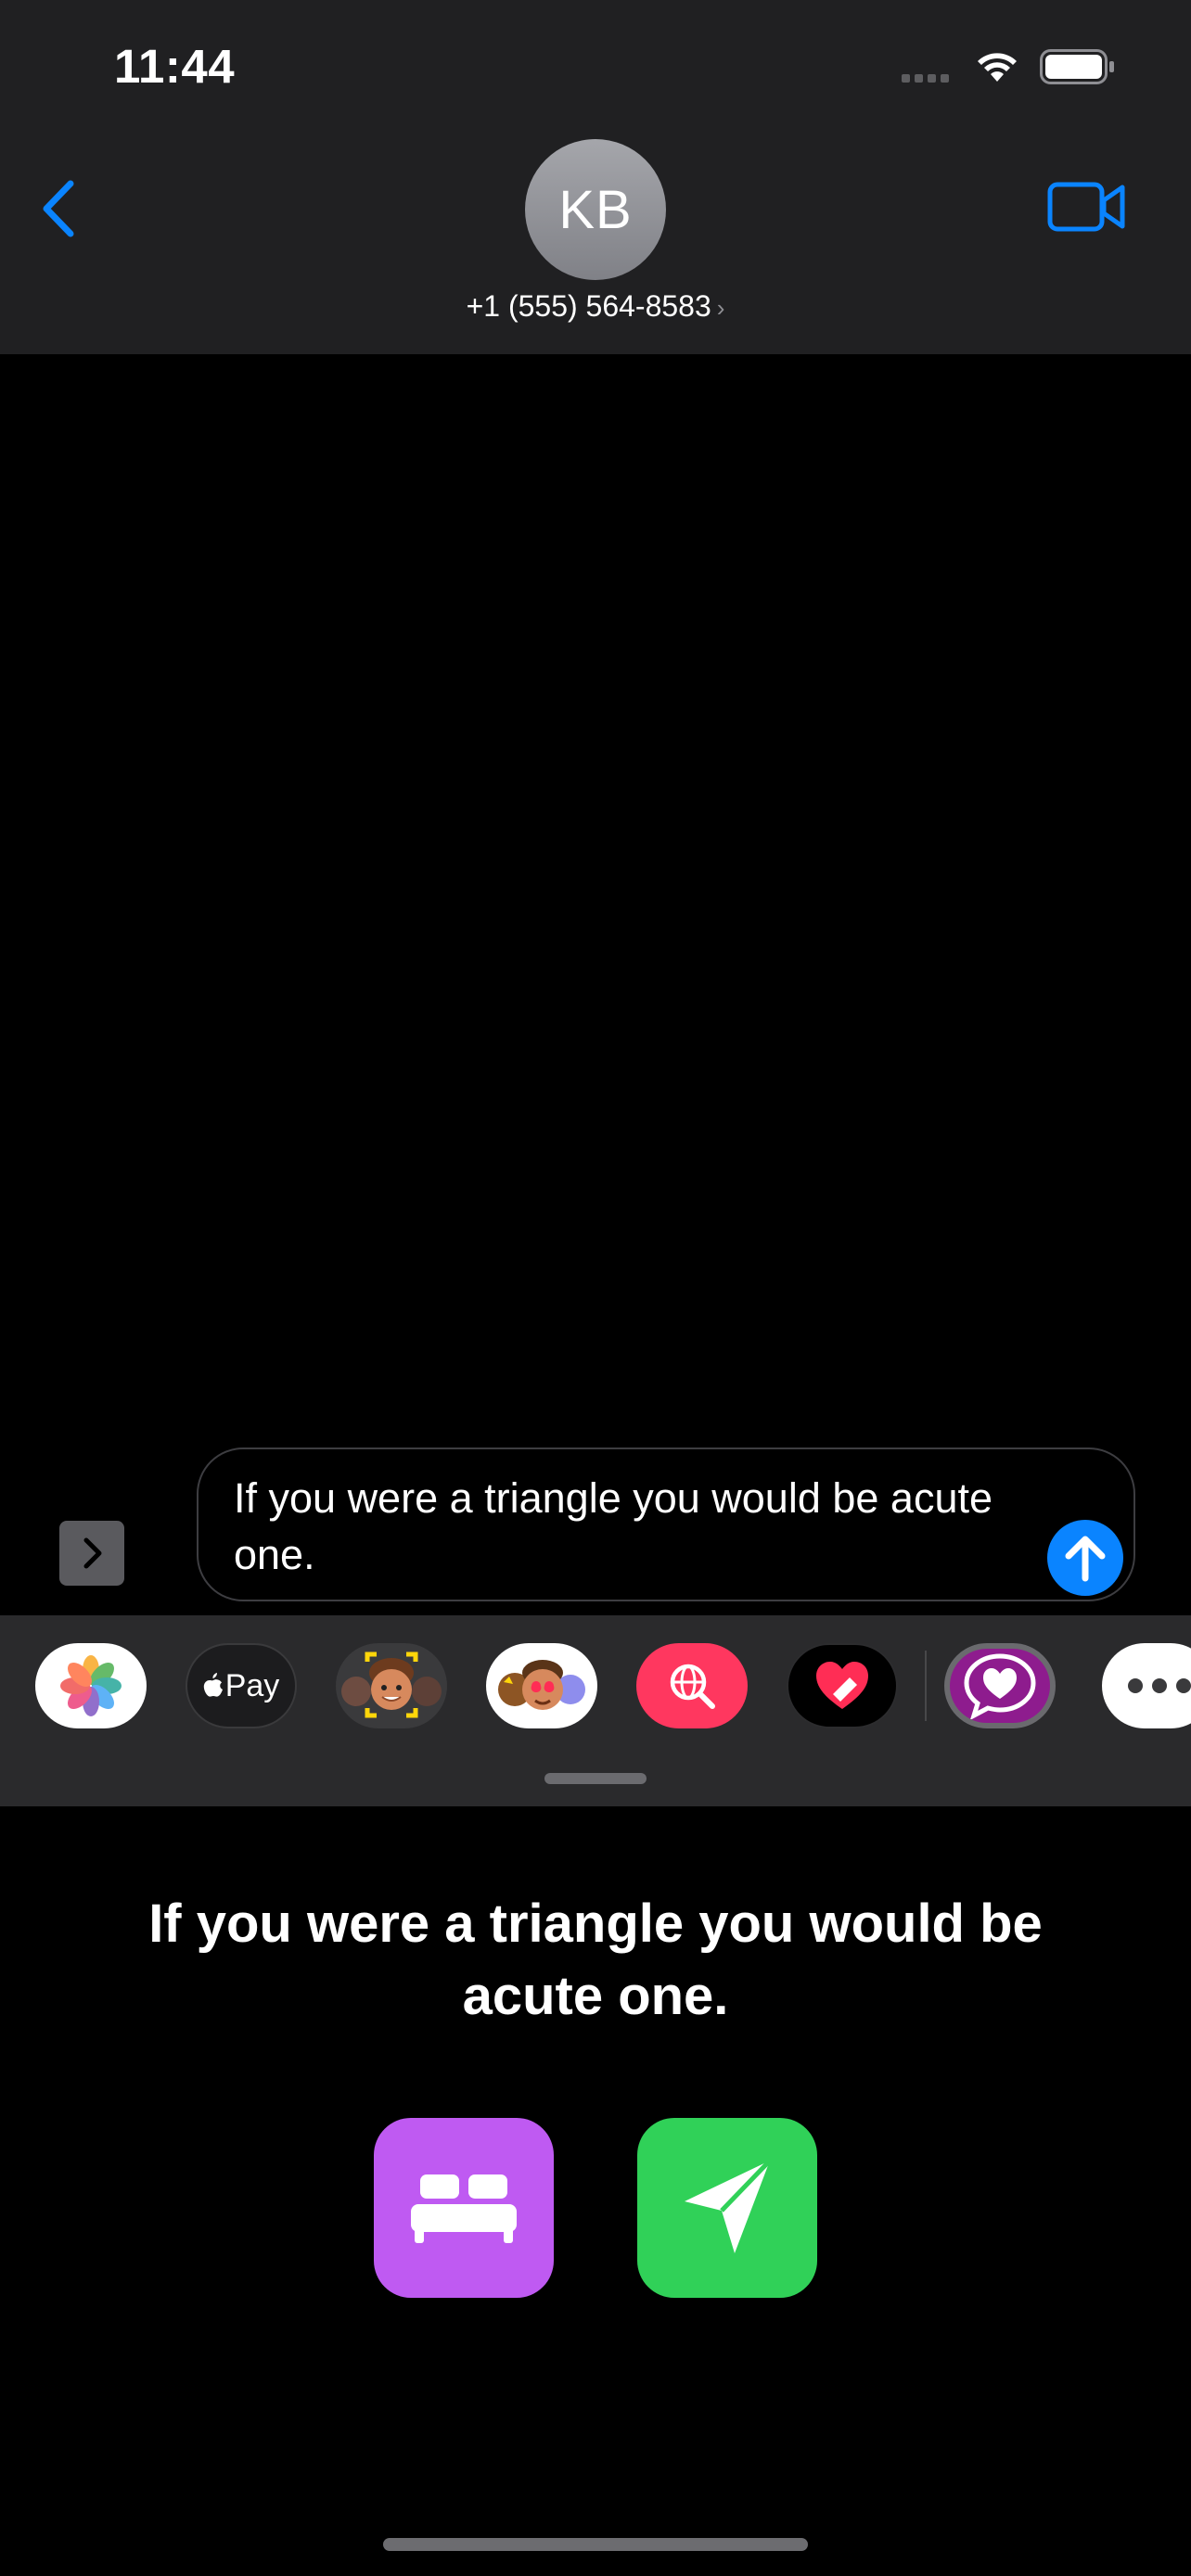 The height and width of the screenshot is (2576, 1191). Describe the element at coordinates (59, 208) in the screenshot. I see `chevron-left-icon` at that location.